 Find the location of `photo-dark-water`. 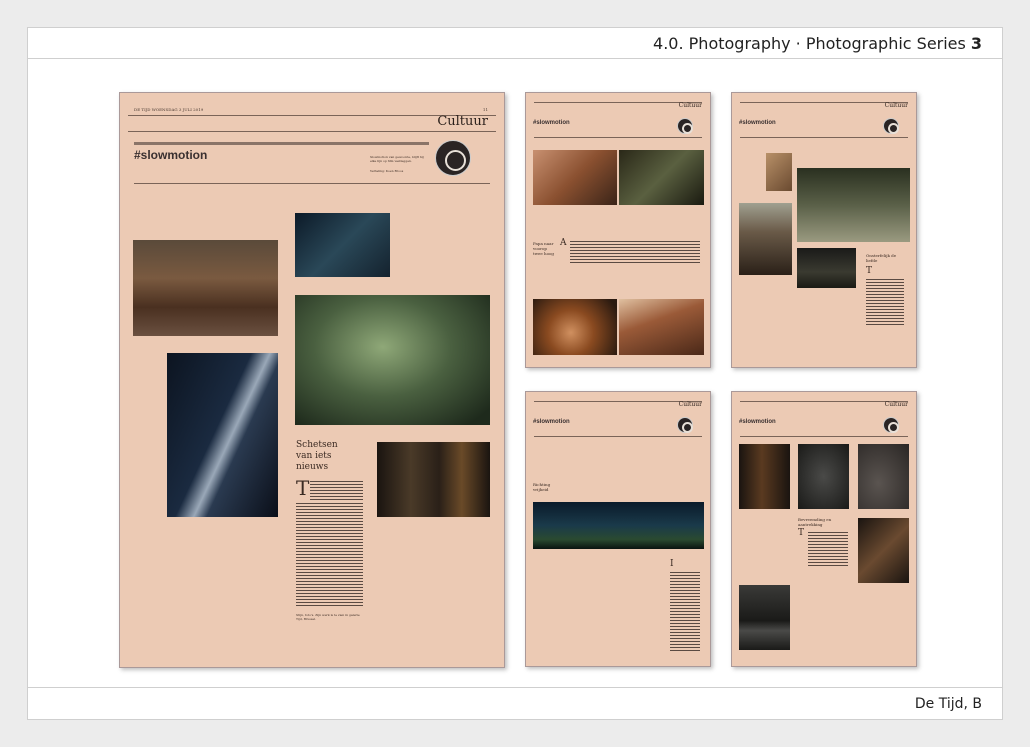

photo-dark-water is located at coordinates (826, 268).